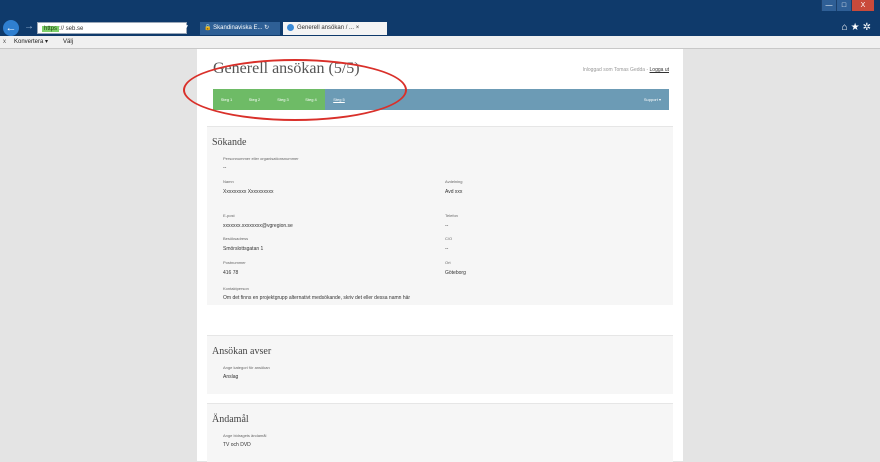 Image resolution: width=880 pixels, height=462 pixels. What do you see at coordinates (231, 377) in the screenshot?
I see `kategori-value: Anslag` at bounding box center [231, 377].